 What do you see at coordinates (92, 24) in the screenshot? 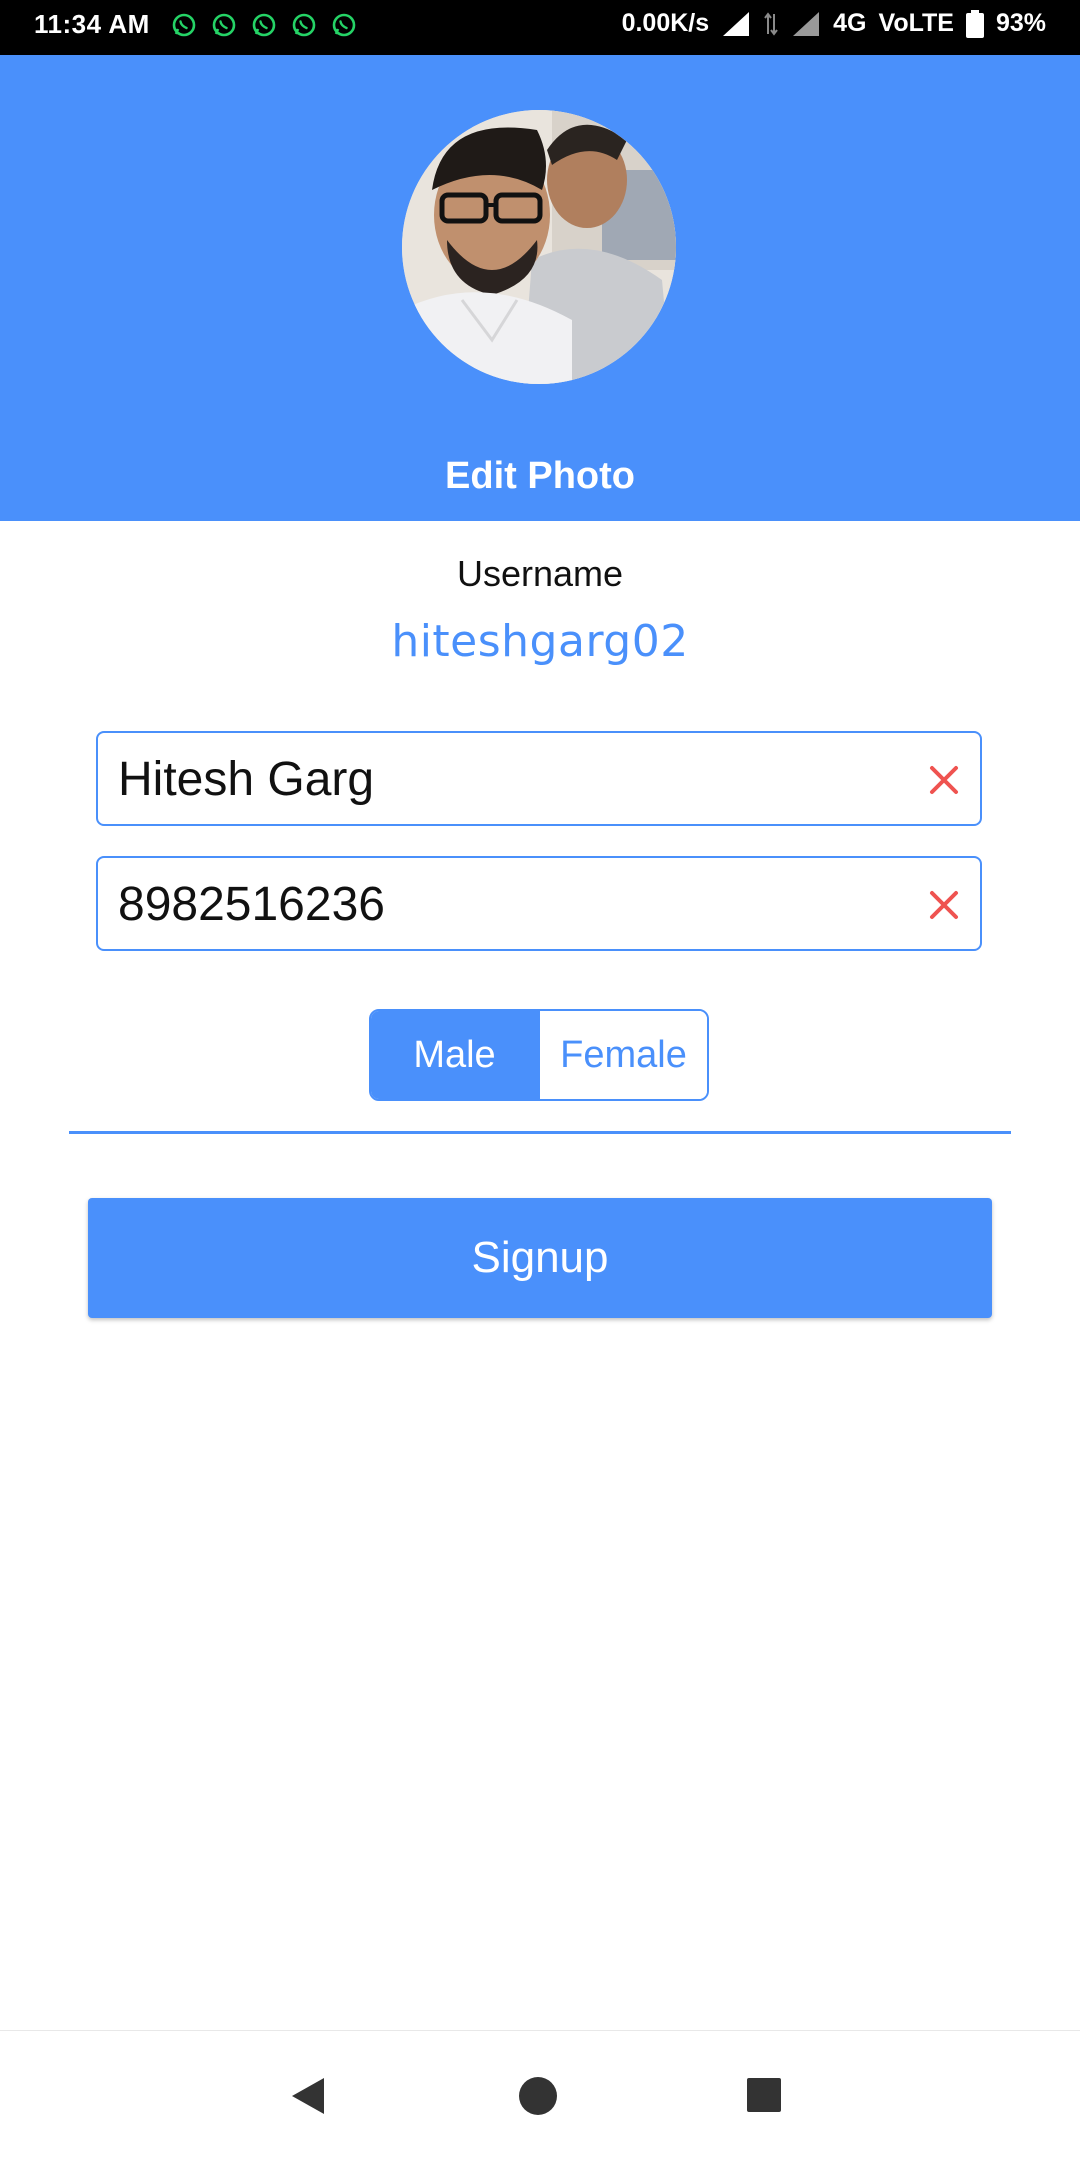
I see `status-time: 11:34 AM` at bounding box center [92, 24].